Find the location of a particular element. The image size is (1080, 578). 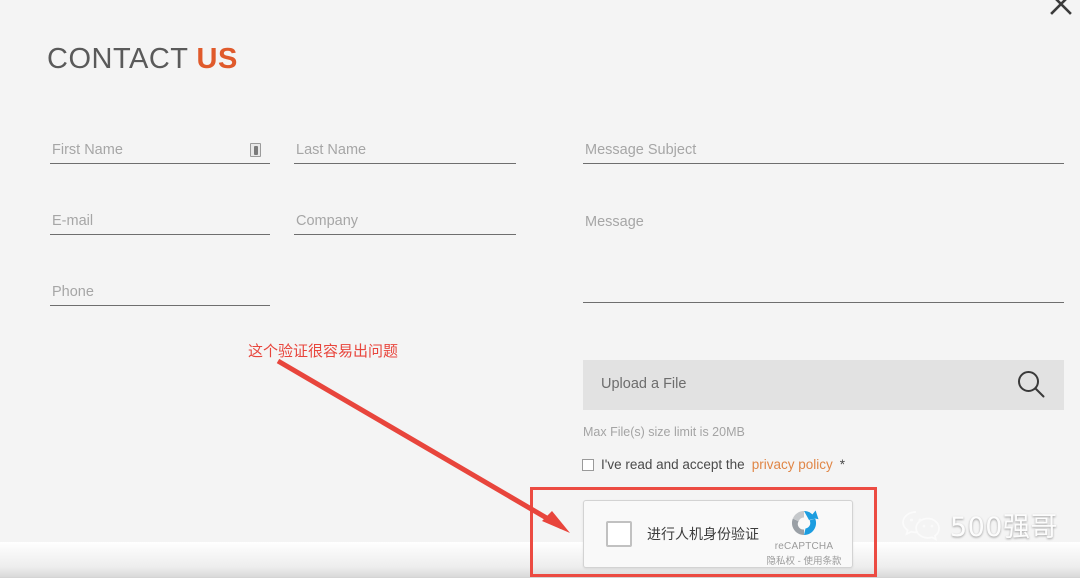

autofill-icon is located at coordinates (255, 150).